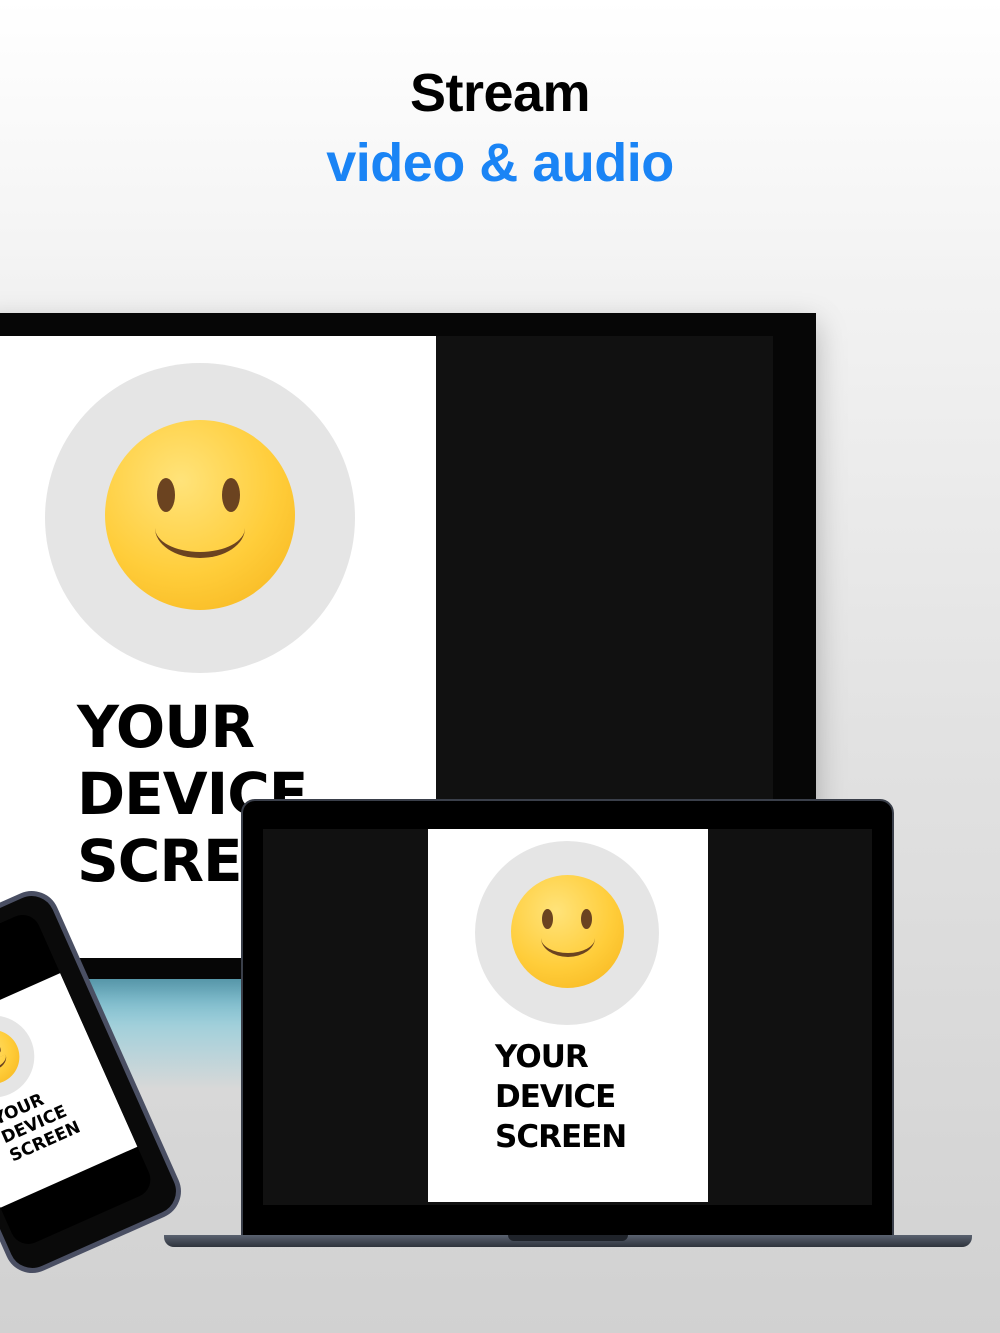 This screenshot has width=1000, height=1333. I want to click on laptop-mirrored-panel: YOUR DEVICE SCREEN, so click(568, 1015).